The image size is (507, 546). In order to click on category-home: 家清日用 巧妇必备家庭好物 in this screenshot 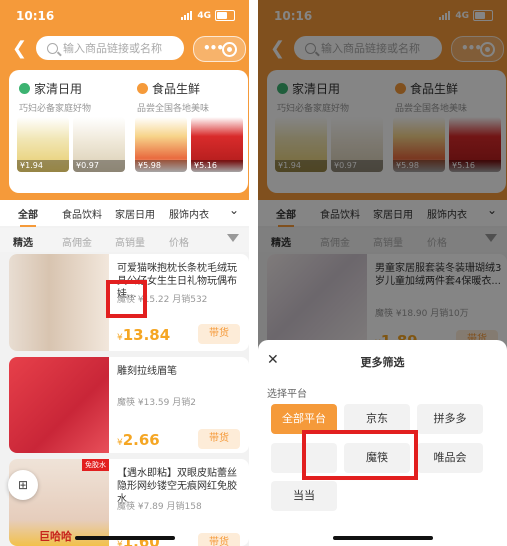, I will do `click(73, 97)`.